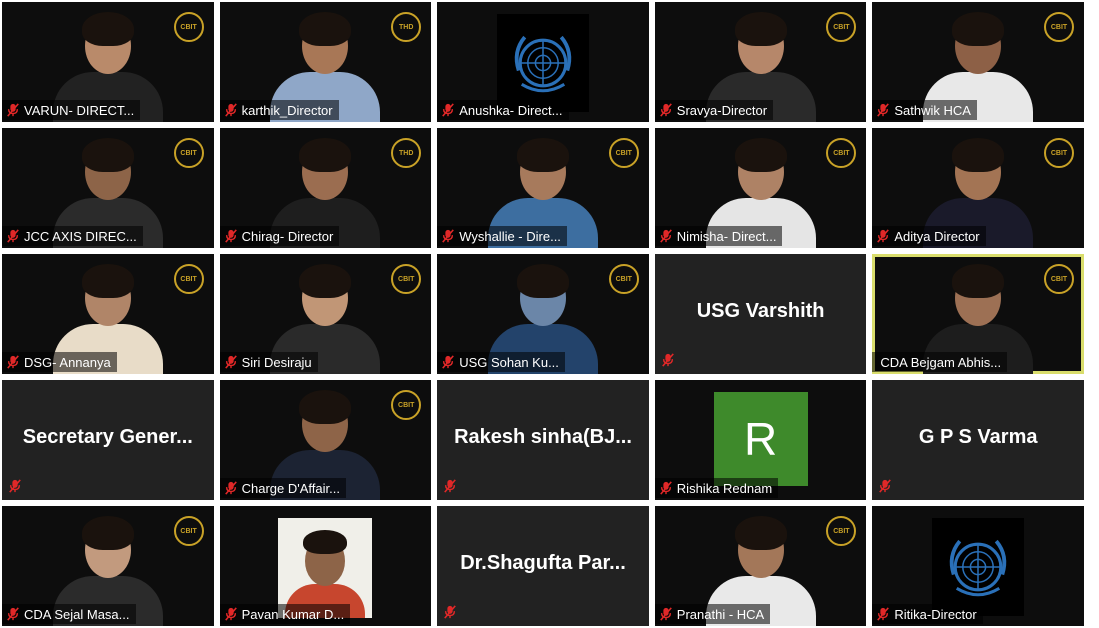 Image resolution: width=1099 pixels, height=628 pixels. What do you see at coordinates (722, 110) in the screenshot?
I see `participant-name: Sravya-Director` at bounding box center [722, 110].